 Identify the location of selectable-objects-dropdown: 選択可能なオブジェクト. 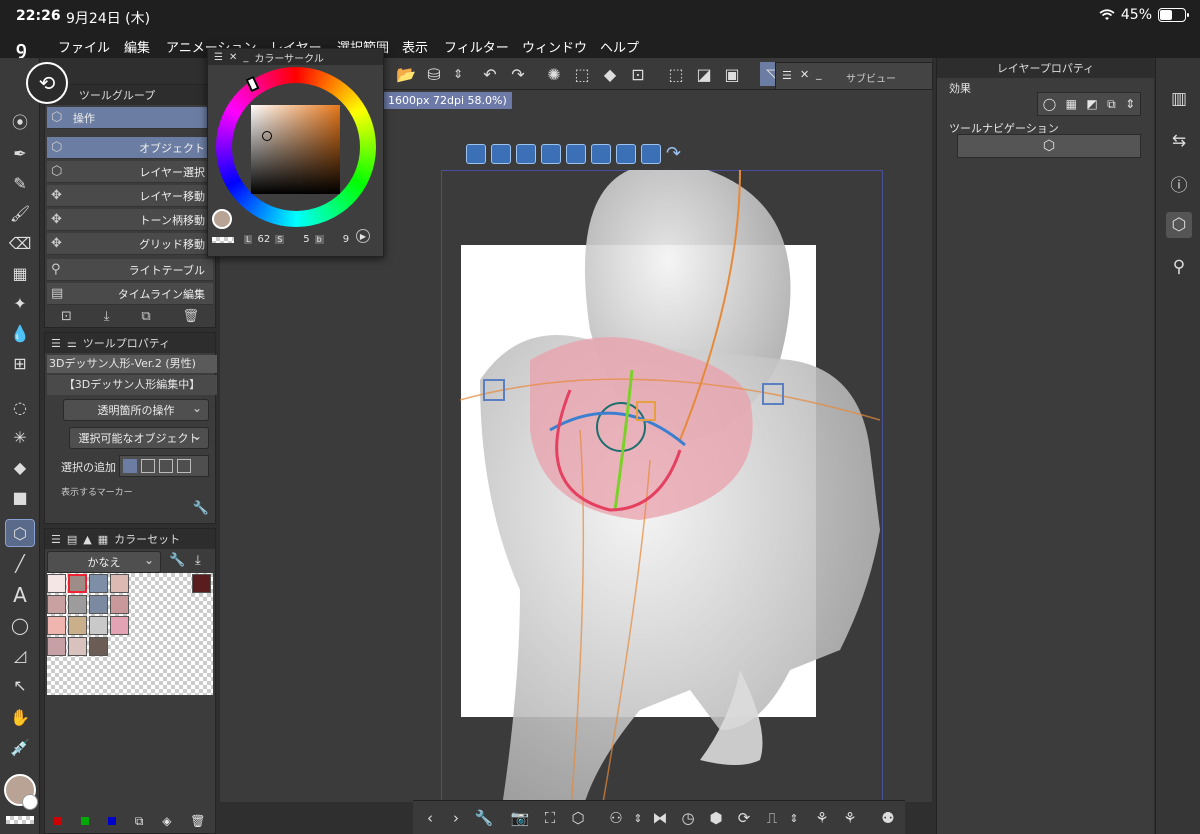
(139, 438).